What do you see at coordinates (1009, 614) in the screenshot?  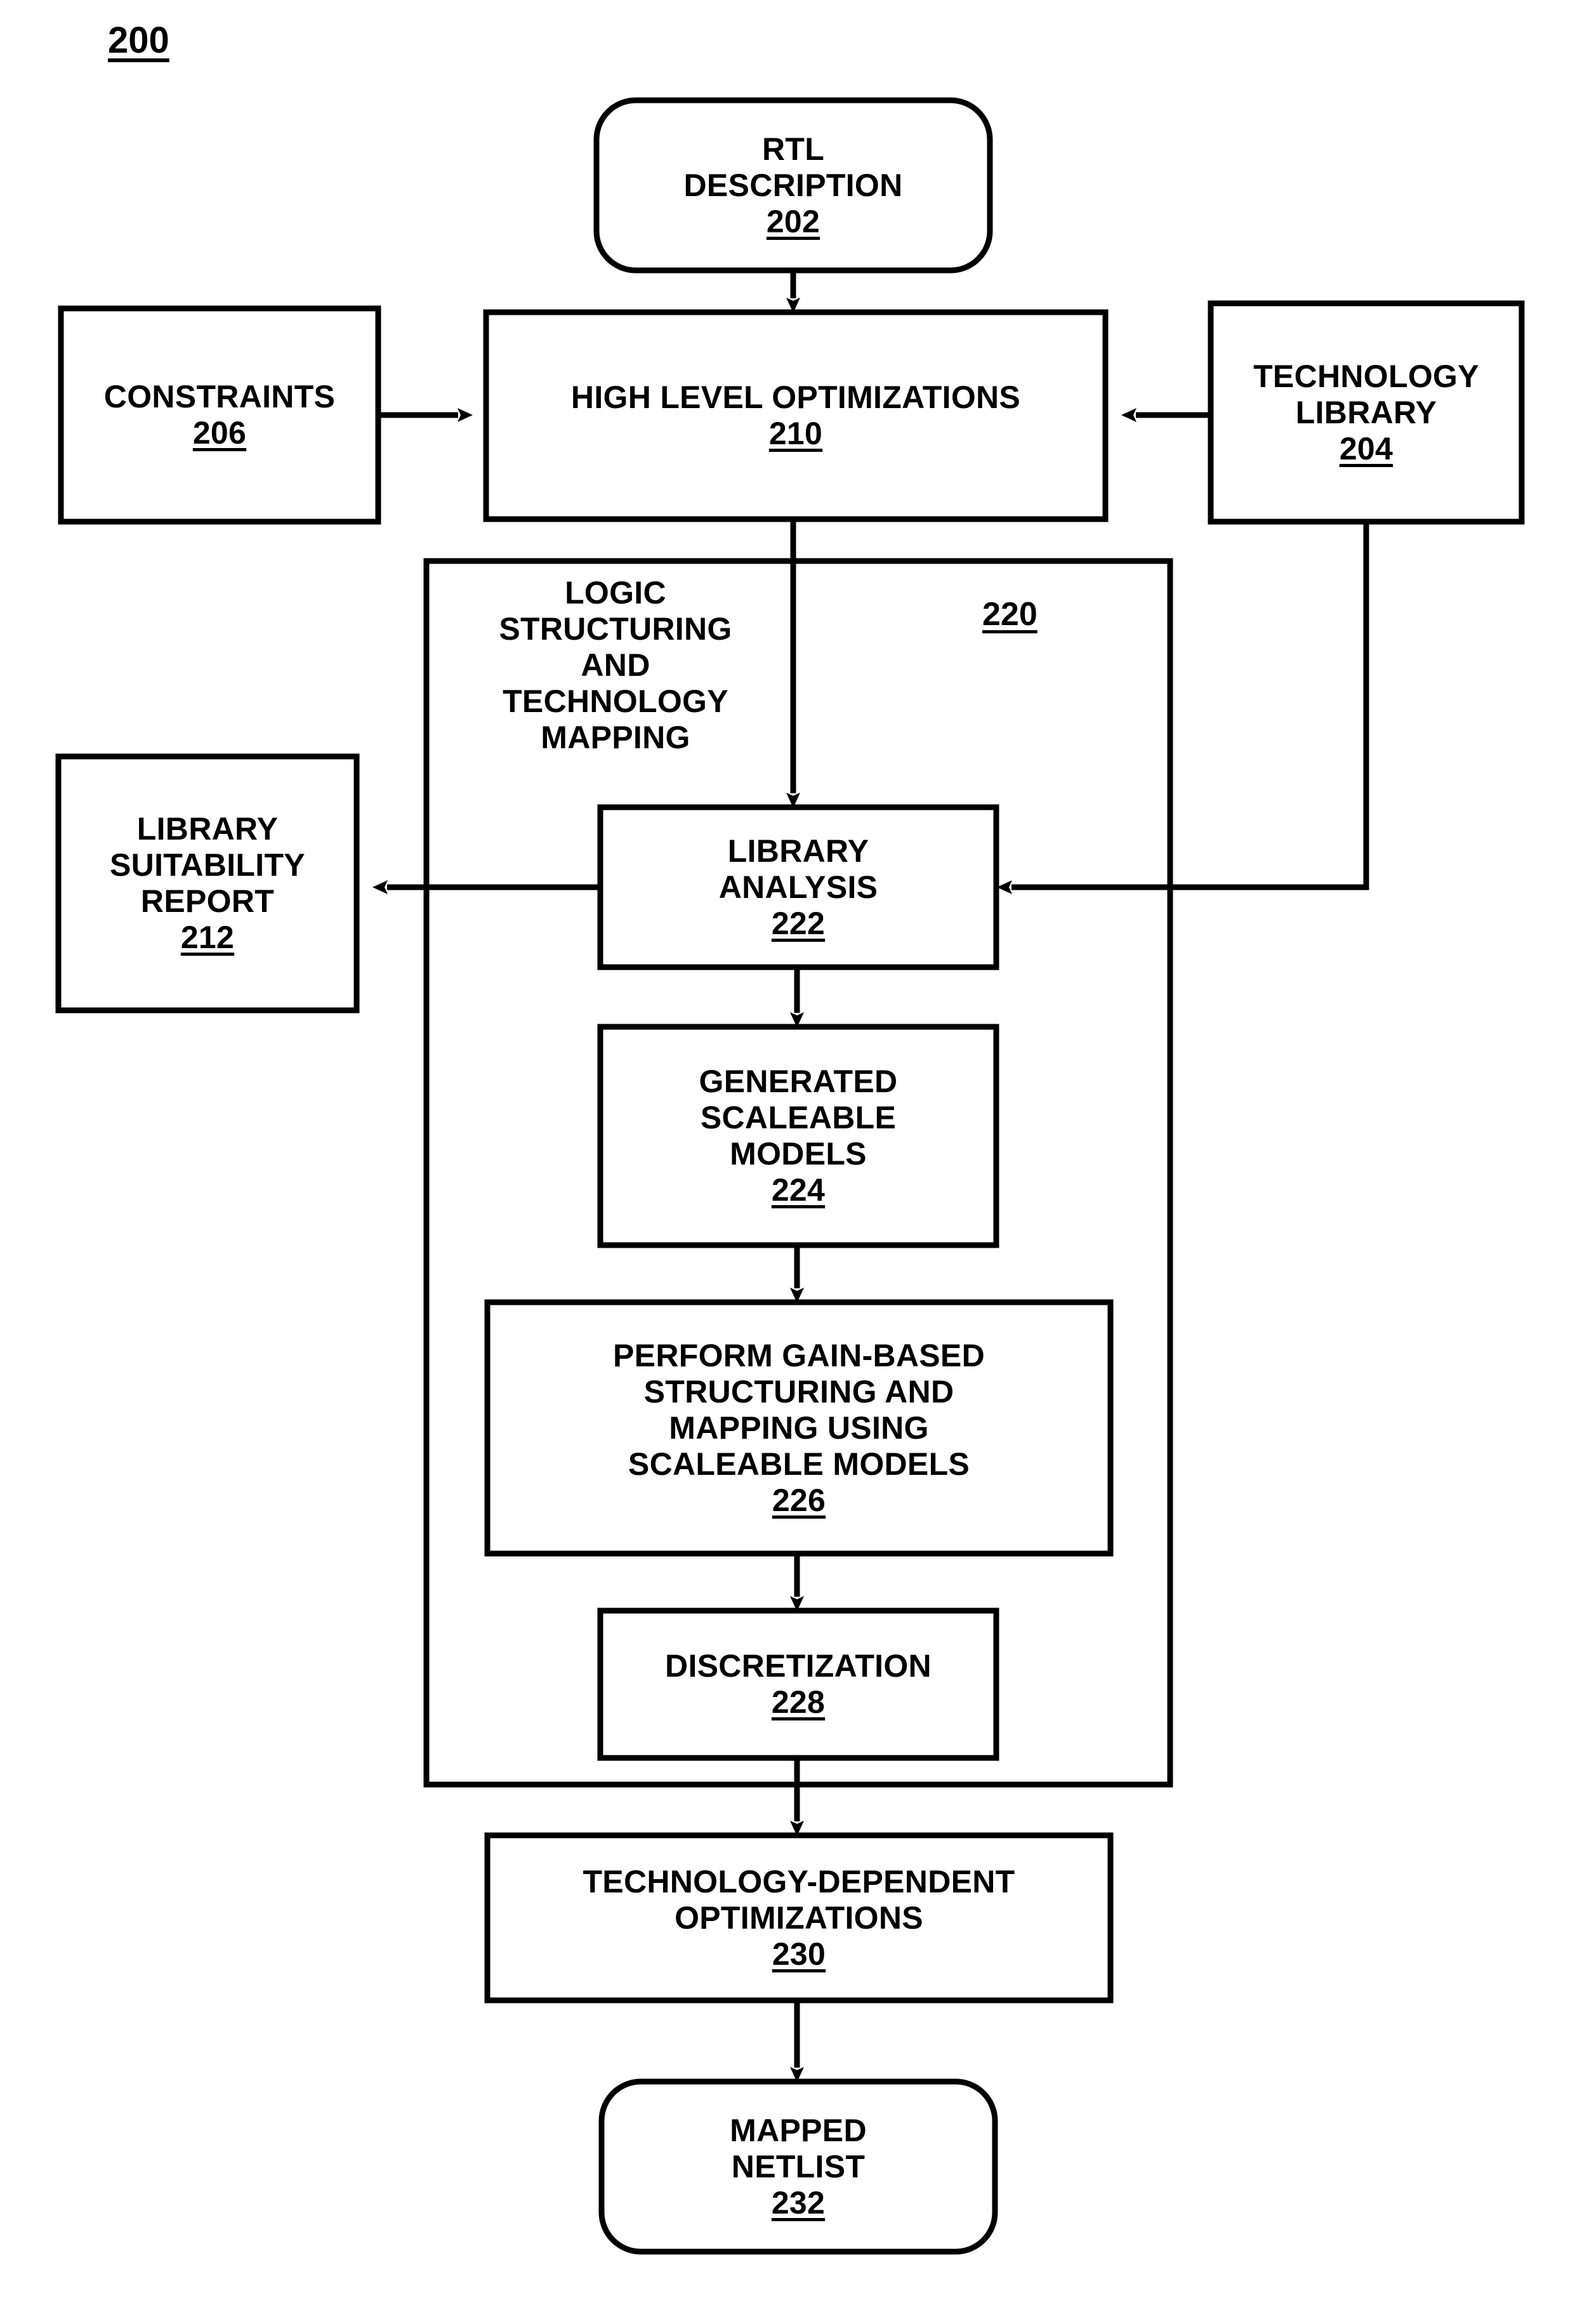 I see `logic-structuring-group-ref: 220` at bounding box center [1009, 614].